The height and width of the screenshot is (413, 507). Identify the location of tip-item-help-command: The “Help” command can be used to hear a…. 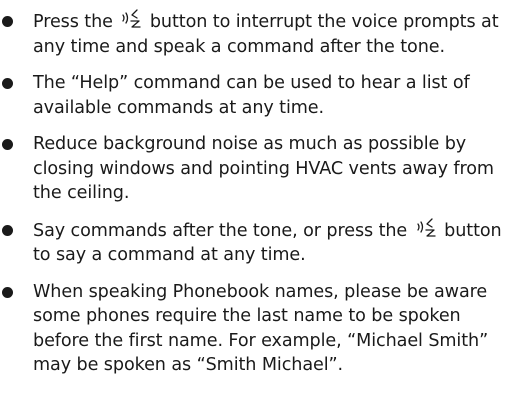
(253, 95).